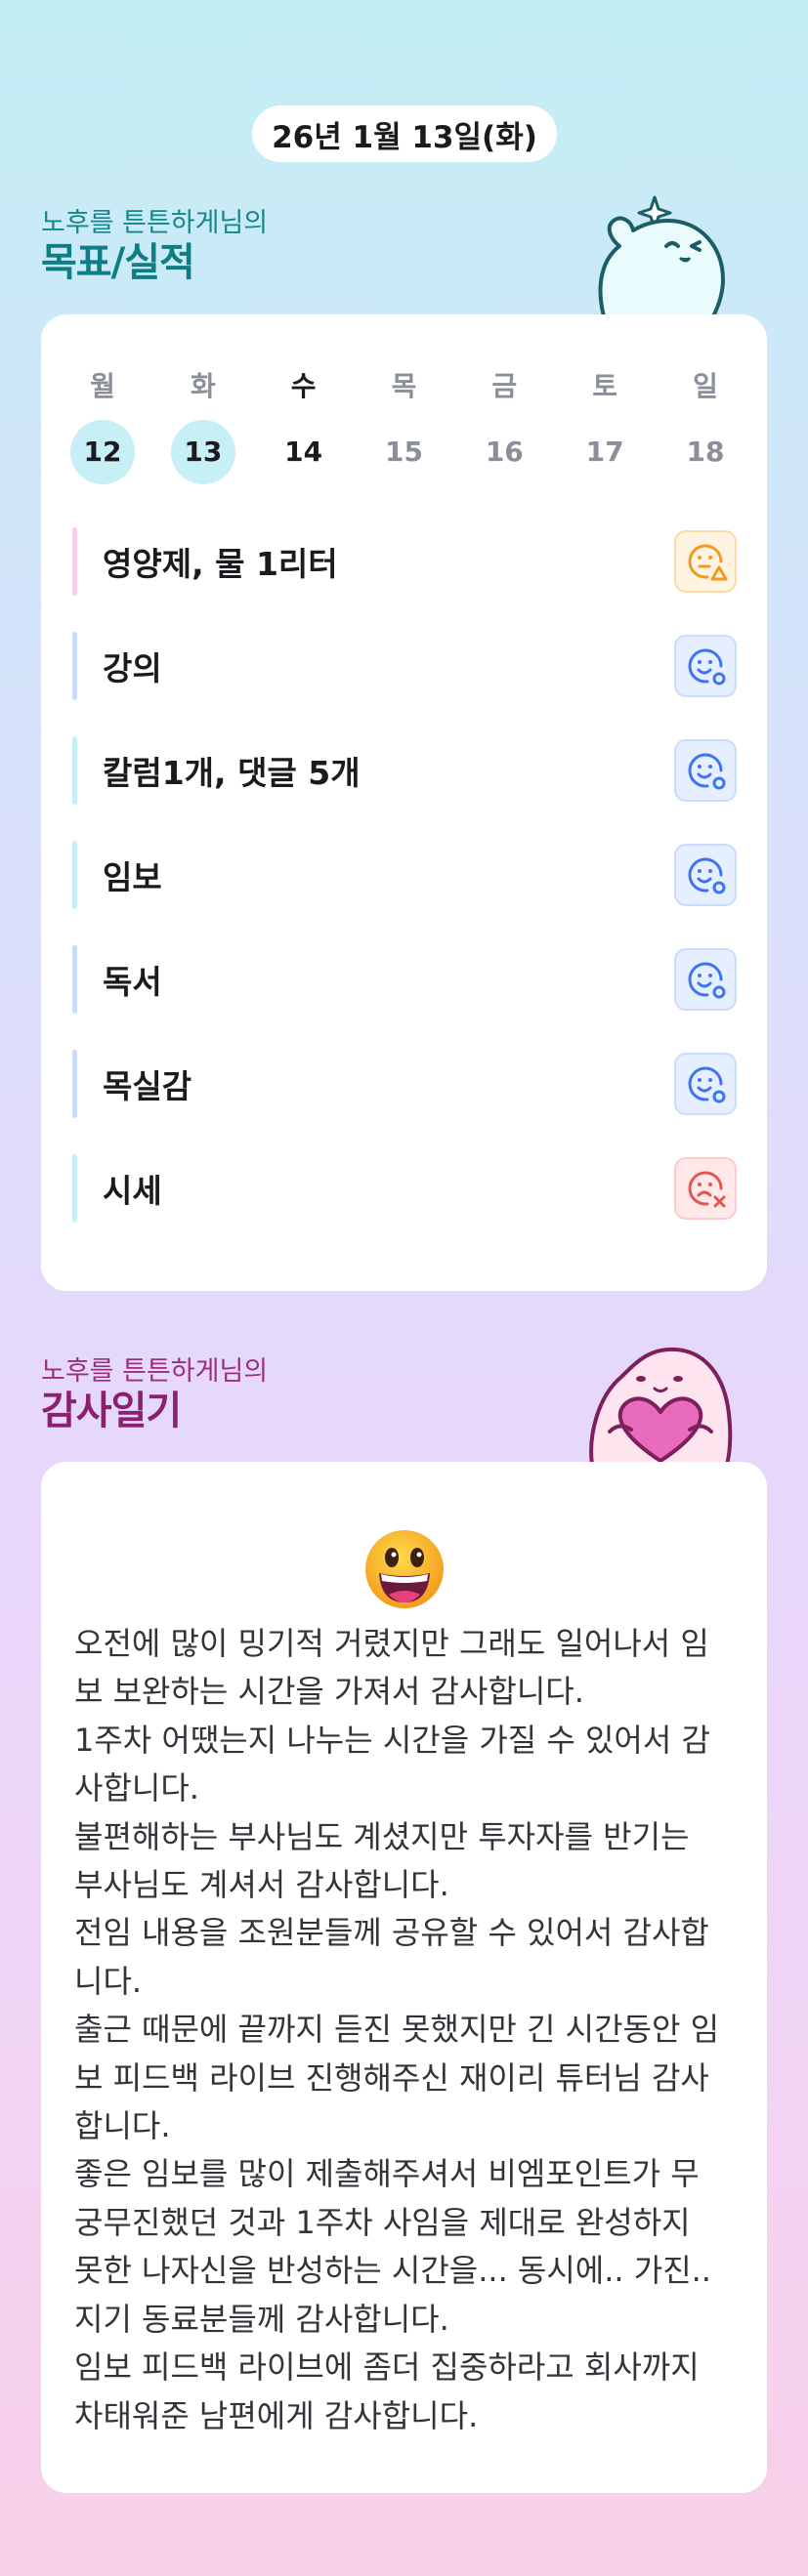 The height and width of the screenshot is (2576, 808). Describe the element at coordinates (392, 1740) in the screenshot. I see `diary-line: 1주차 어땠는지 나누는 시간을 가질 수 있어서 감` at that location.